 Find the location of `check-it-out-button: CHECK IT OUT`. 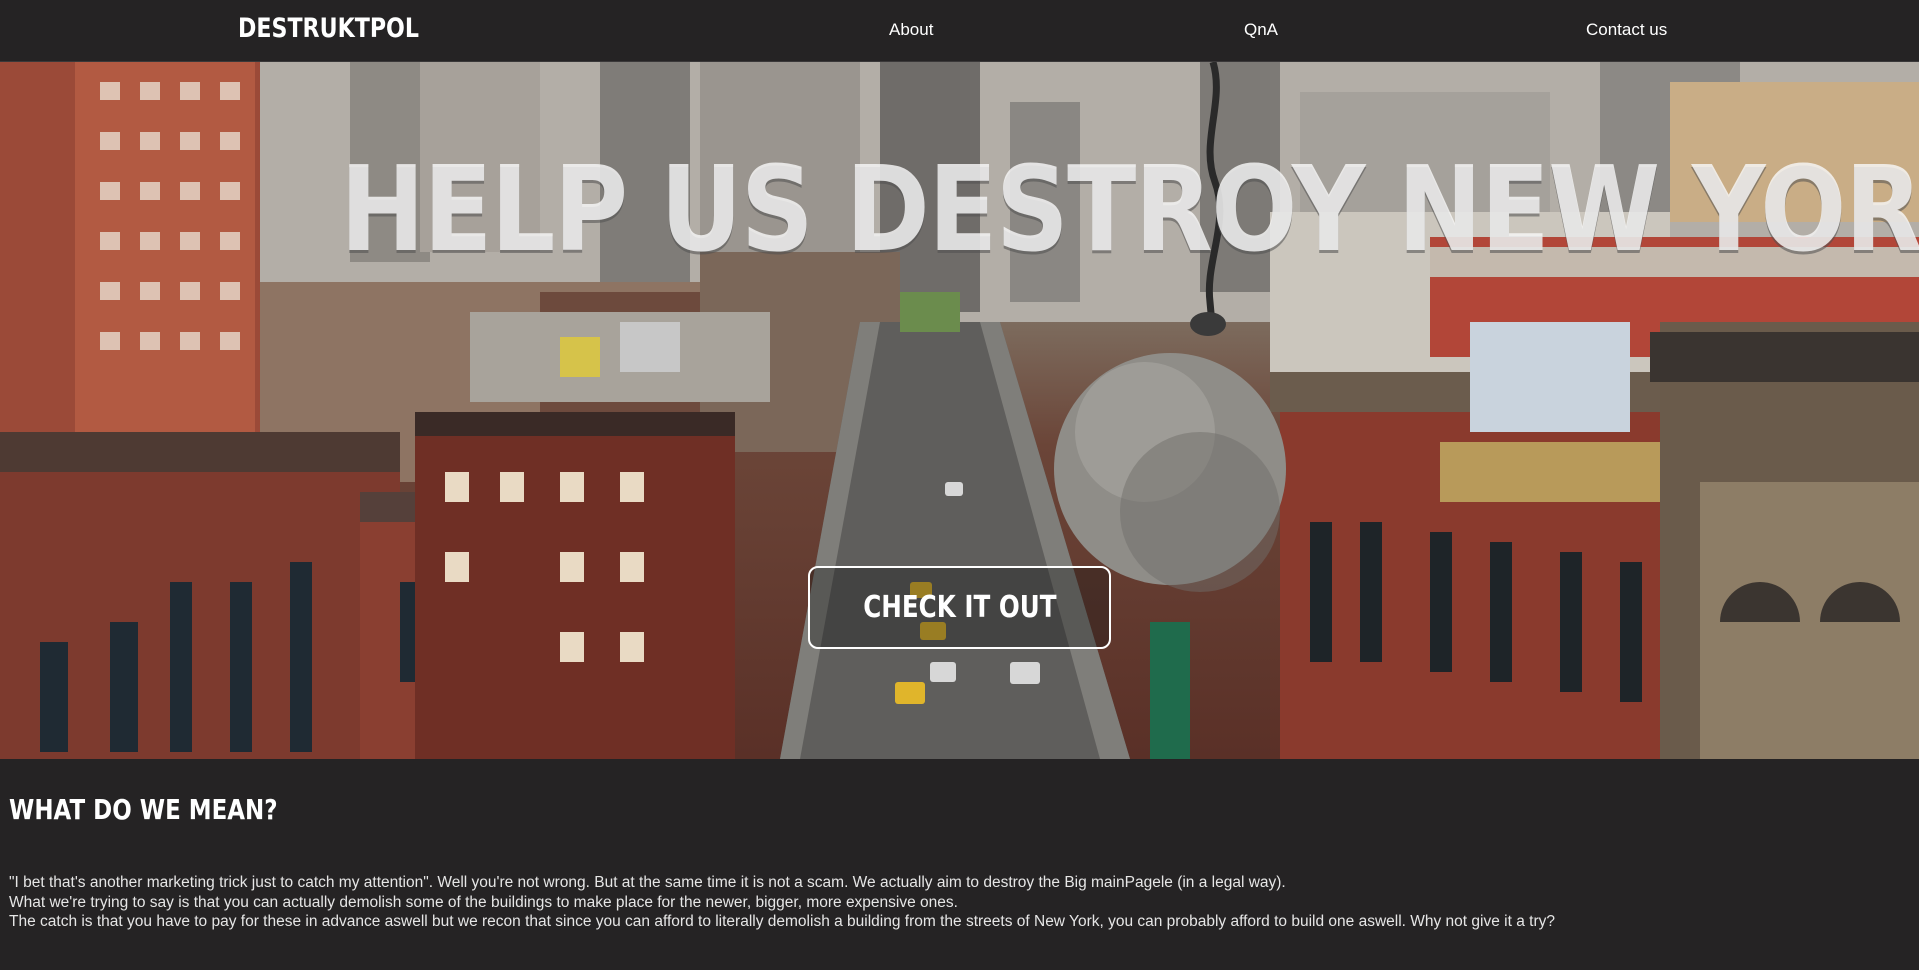

check-it-out-button: CHECK IT OUT is located at coordinates (959, 607).